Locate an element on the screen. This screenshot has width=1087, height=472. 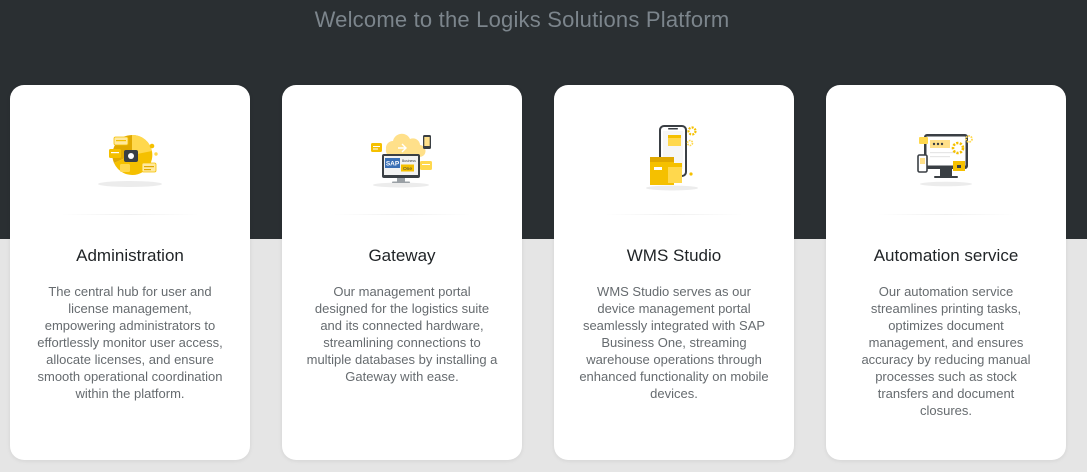
gateway-sap-label: SAP is located at coordinates (393, 164).